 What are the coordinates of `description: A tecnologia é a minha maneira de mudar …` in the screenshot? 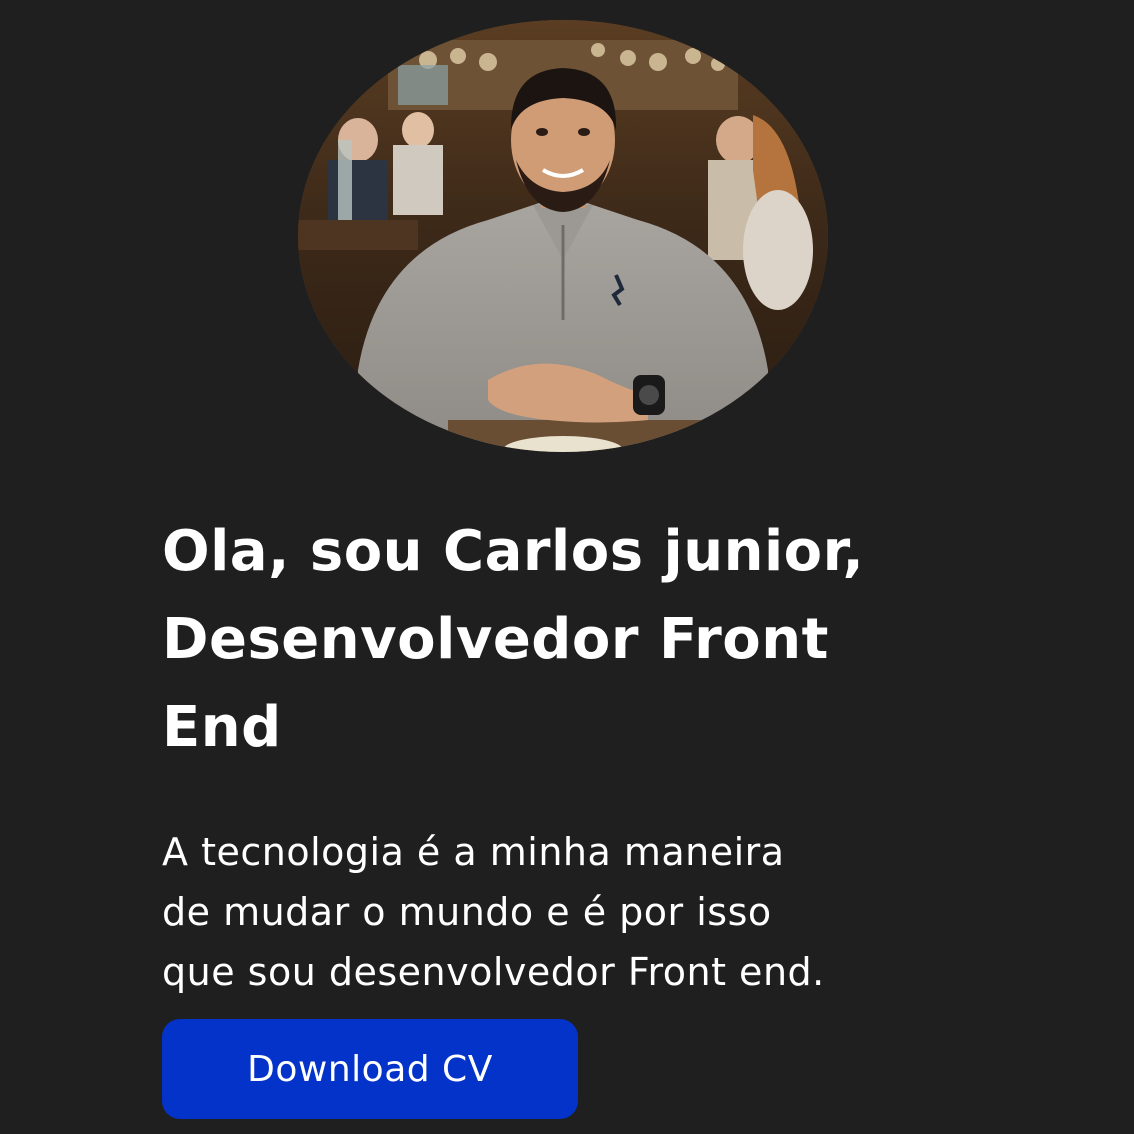 It's located at (612, 912).